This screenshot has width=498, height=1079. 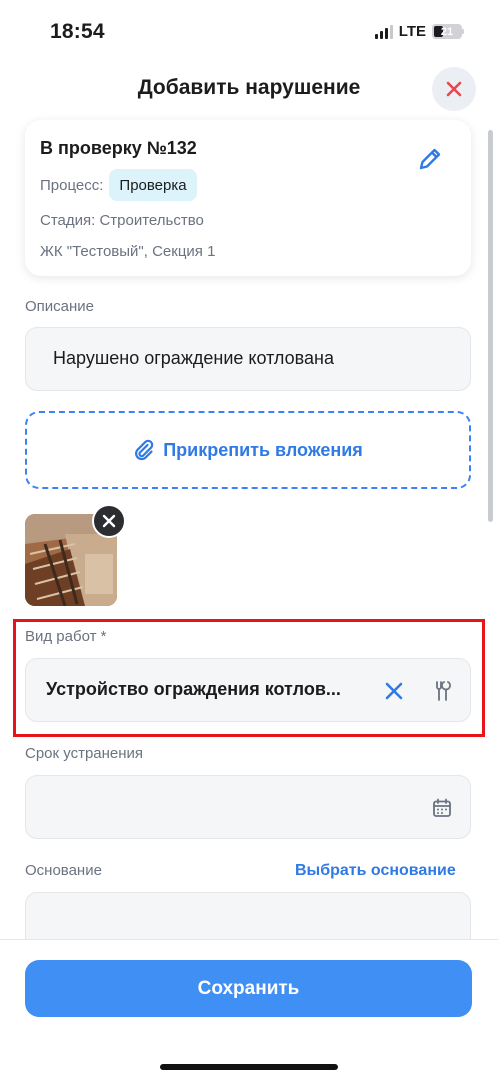 What do you see at coordinates (128, 251) in the screenshot?
I see `location-text: ЖК "Тестовый", Секция 1` at bounding box center [128, 251].